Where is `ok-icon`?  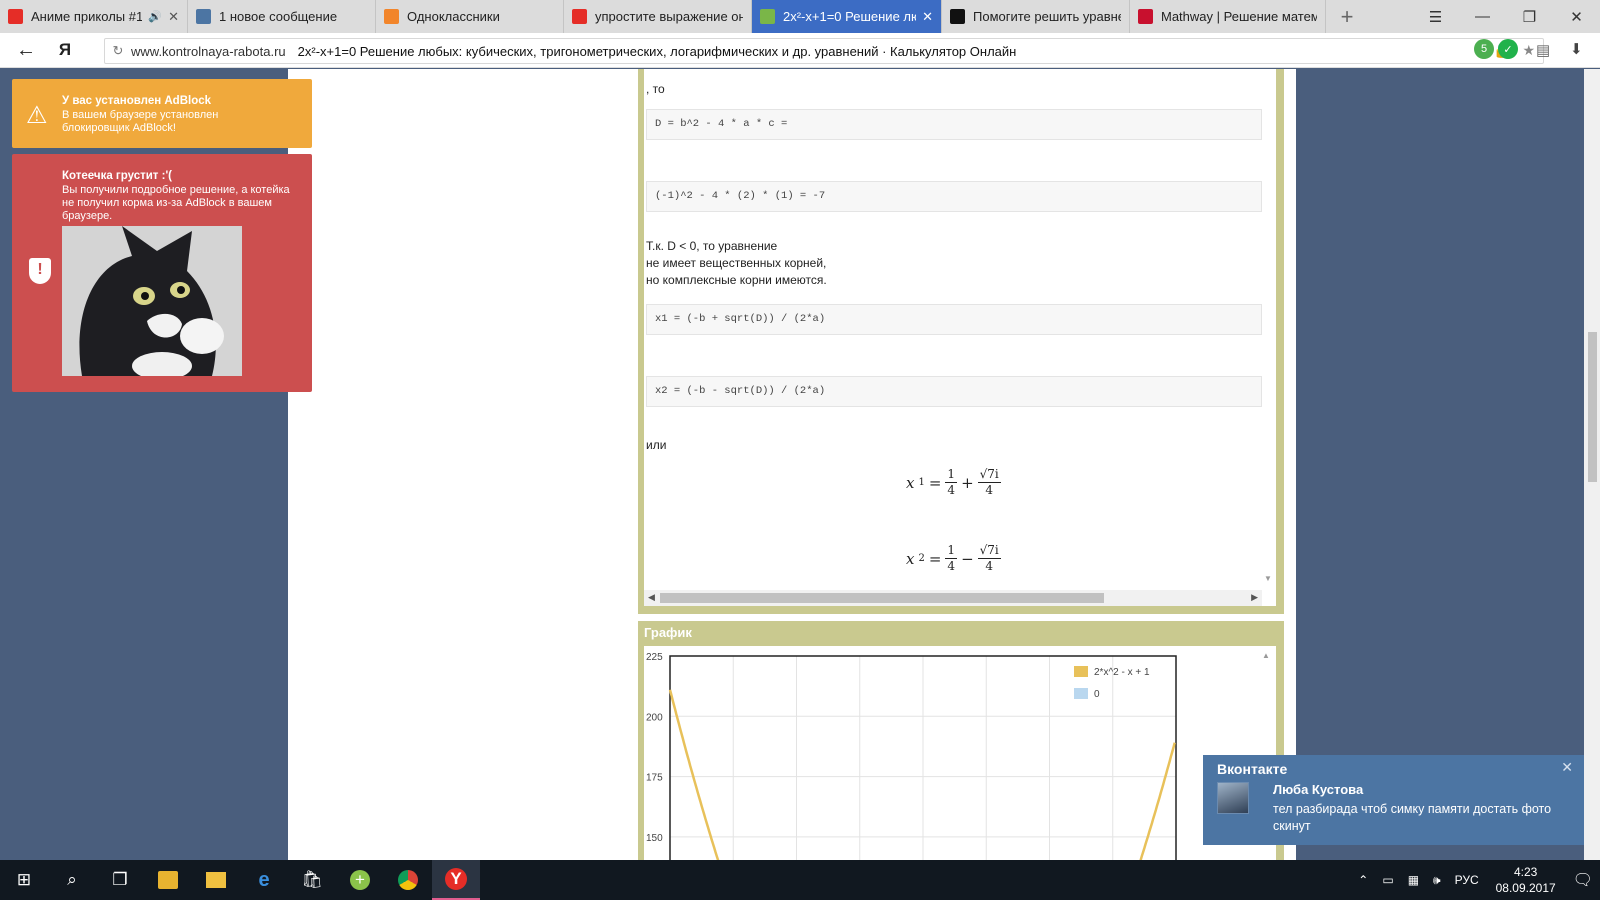
ok-icon is located at coordinates (391, 16).